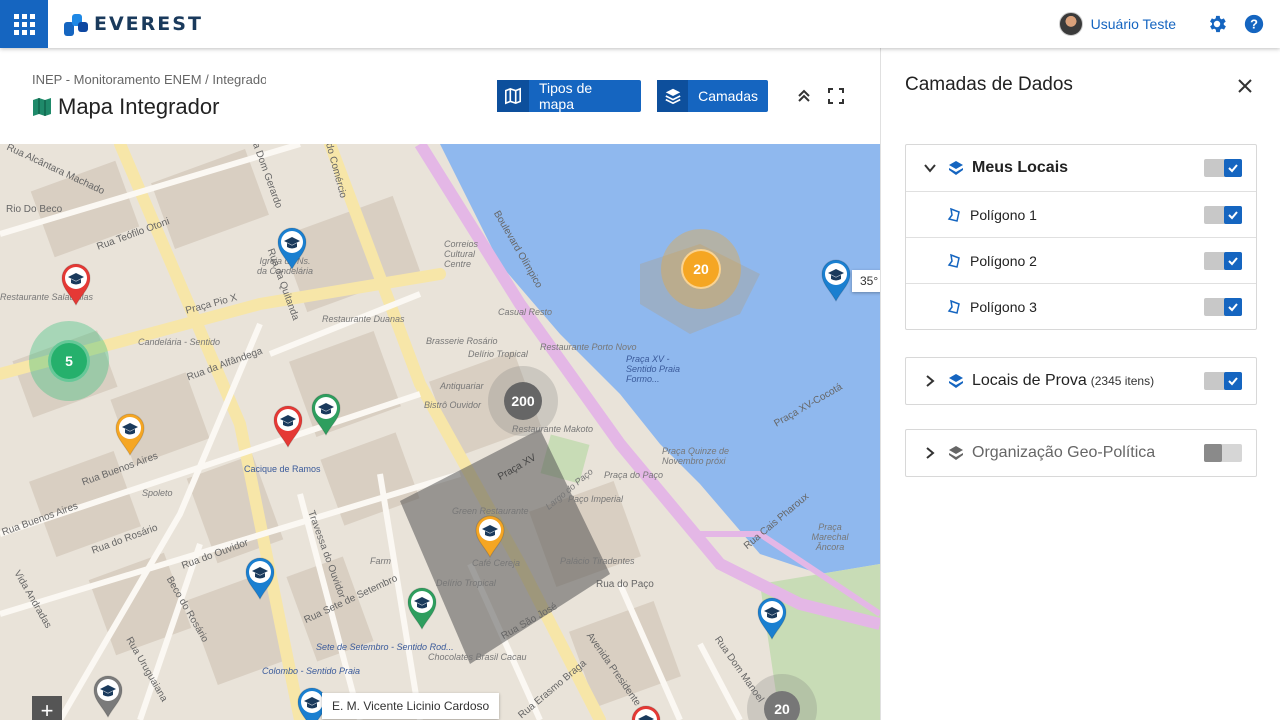 This screenshot has width=1280, height=720. I want to click on cluster-marker: 200, so click(523, 401).